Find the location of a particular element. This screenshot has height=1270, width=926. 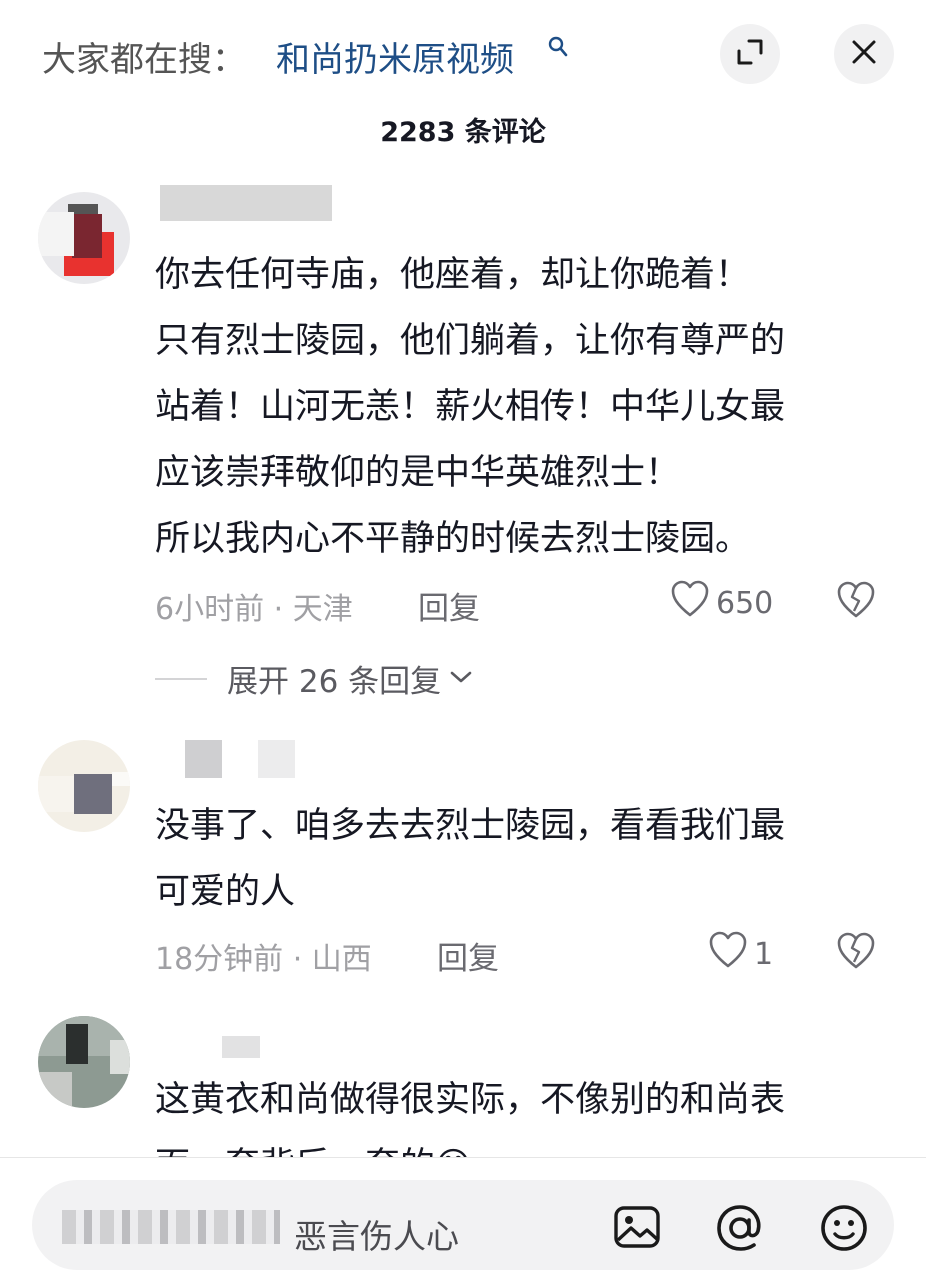

divider-line is located at coordinates (181, 678).